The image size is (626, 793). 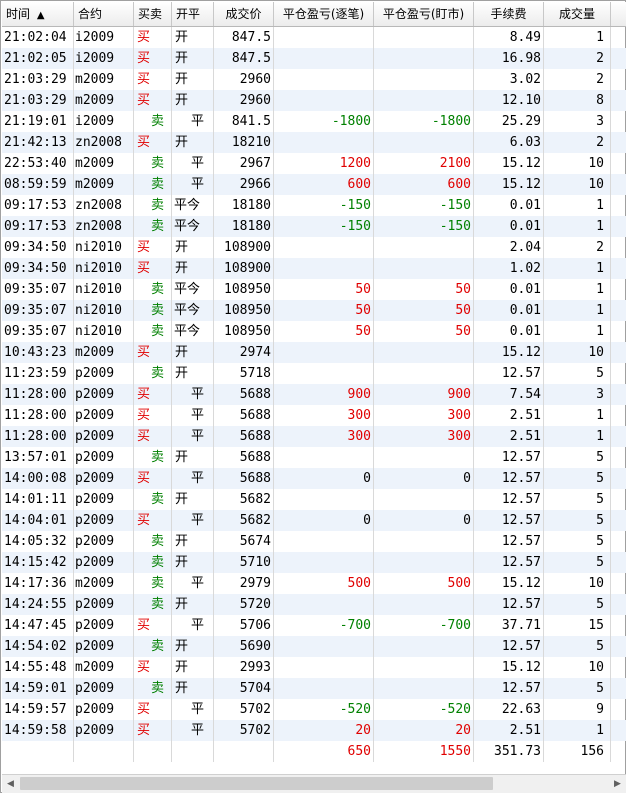 What do you see at coordinates (104, 14) in the screenshot?
I see `col-header-contract: 合约` at bounding box center [104, 14].